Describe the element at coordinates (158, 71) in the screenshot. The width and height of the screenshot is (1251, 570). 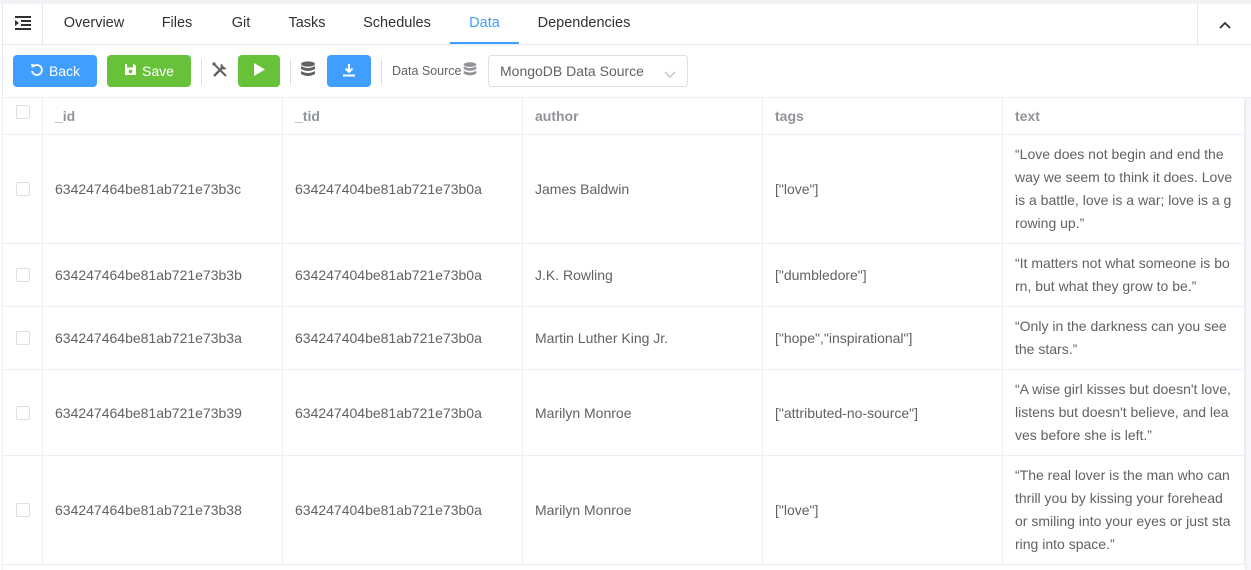
I see `save-button-label: Save` at that location.